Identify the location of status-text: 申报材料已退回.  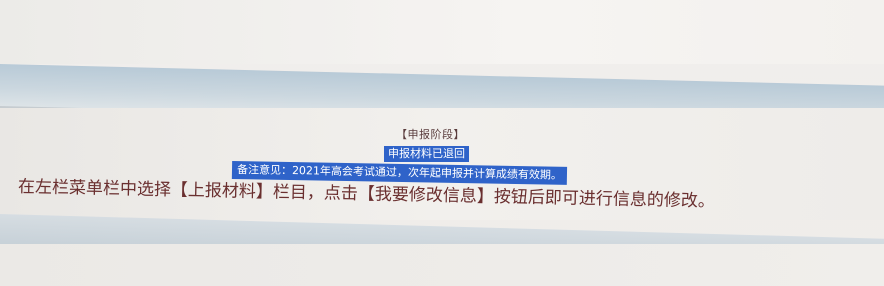
(426, 154).